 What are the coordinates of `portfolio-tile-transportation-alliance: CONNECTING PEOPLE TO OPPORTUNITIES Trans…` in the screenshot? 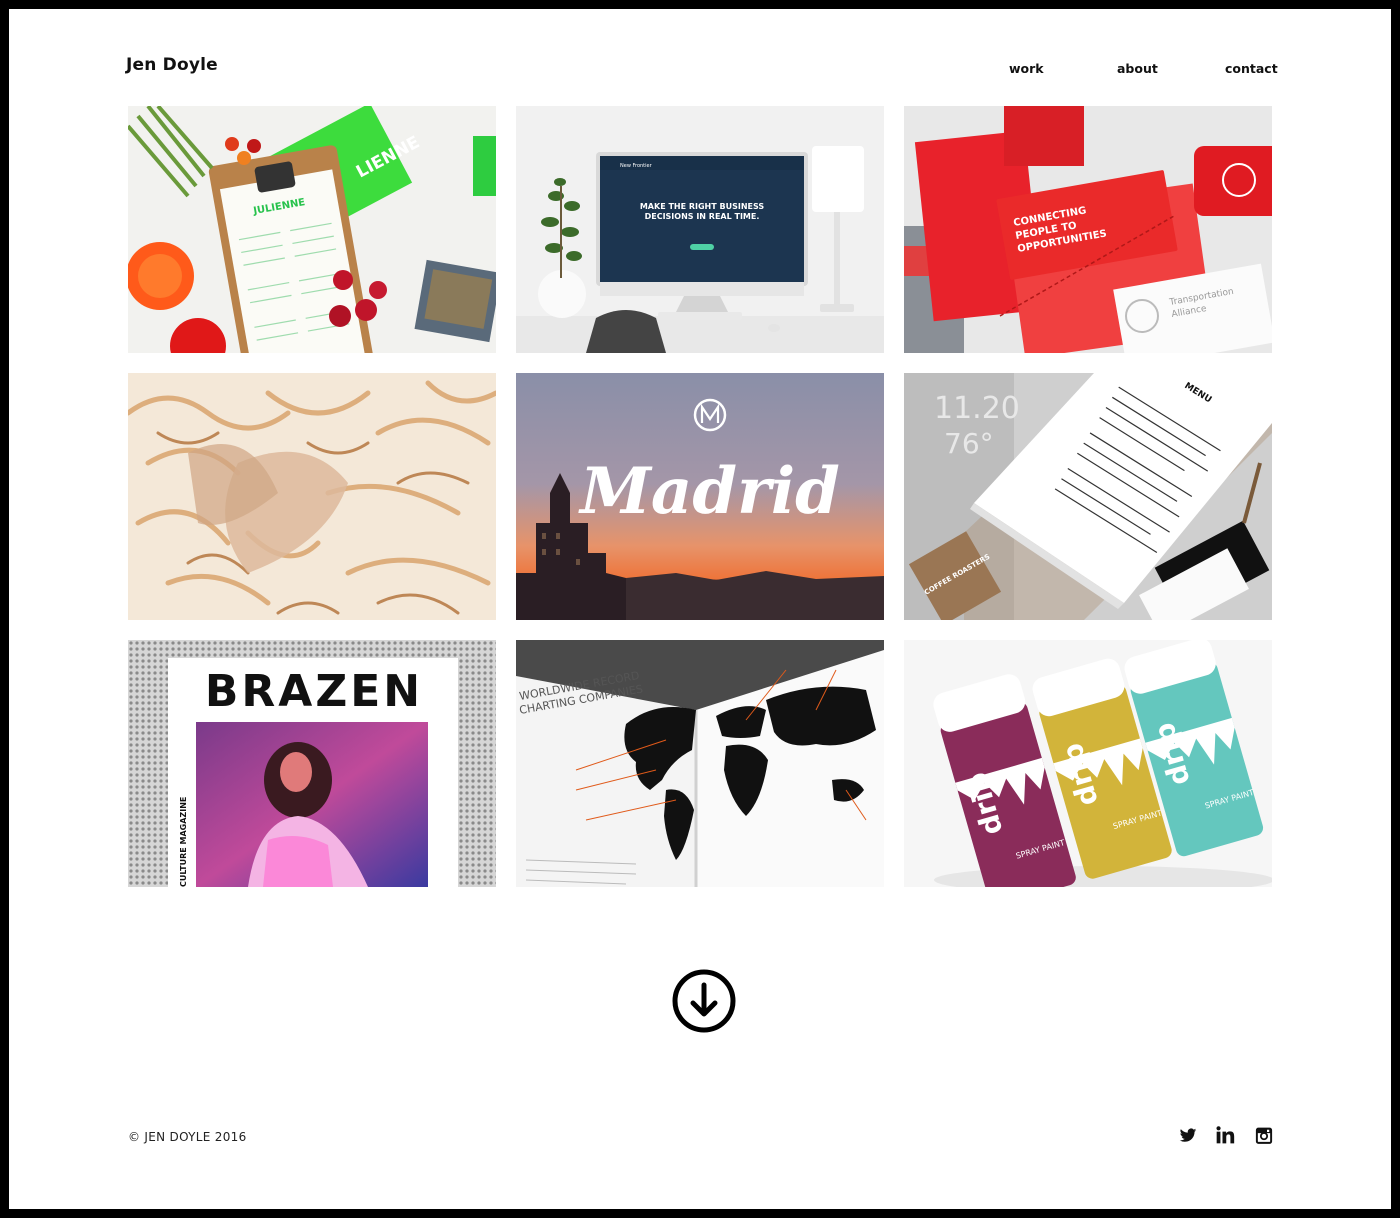 It's located at (1088, 229).